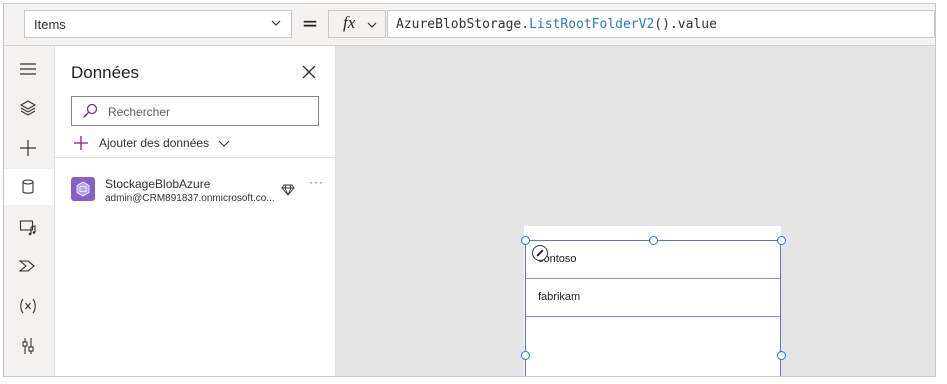 The height and width of the screenshot is (384, 947). I want to click on advanced-tools-icon, so click(28, 346).